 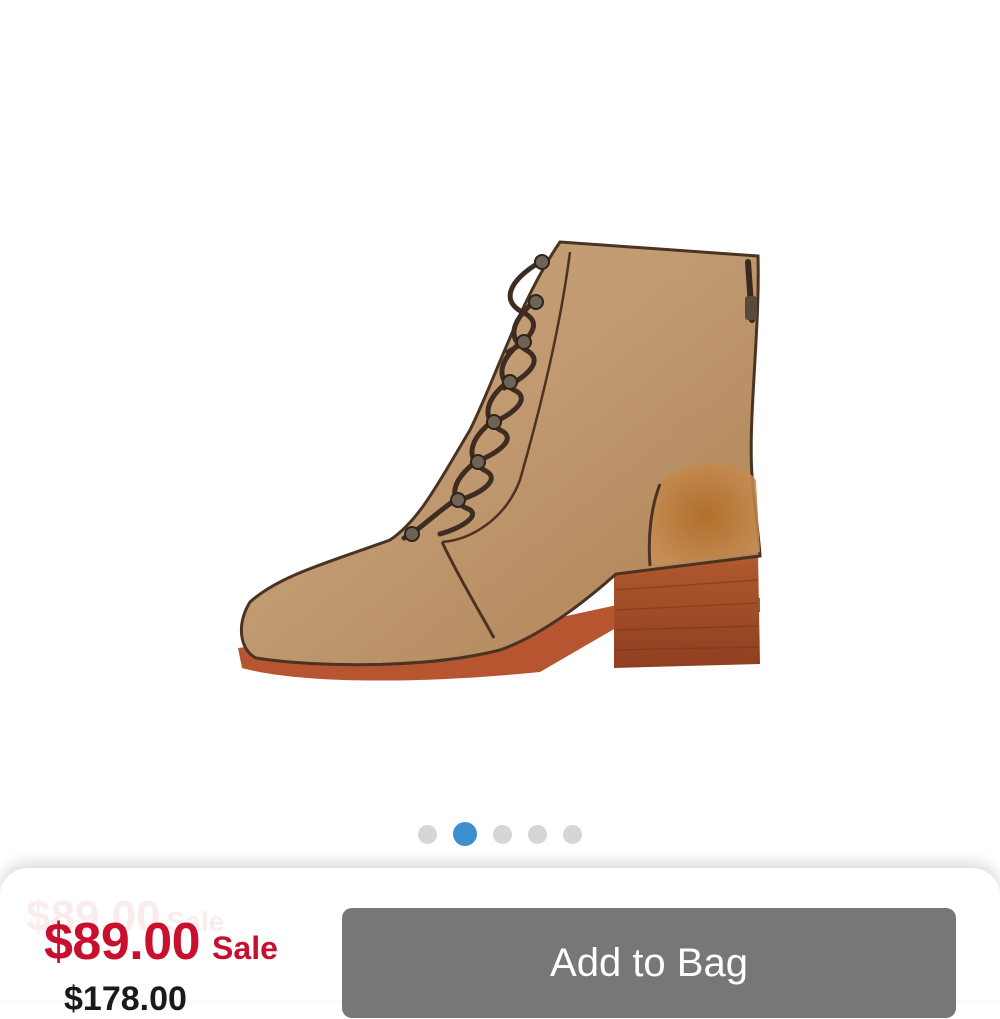 I want to click on pagination-dot-active, so click(x=465, y=834).